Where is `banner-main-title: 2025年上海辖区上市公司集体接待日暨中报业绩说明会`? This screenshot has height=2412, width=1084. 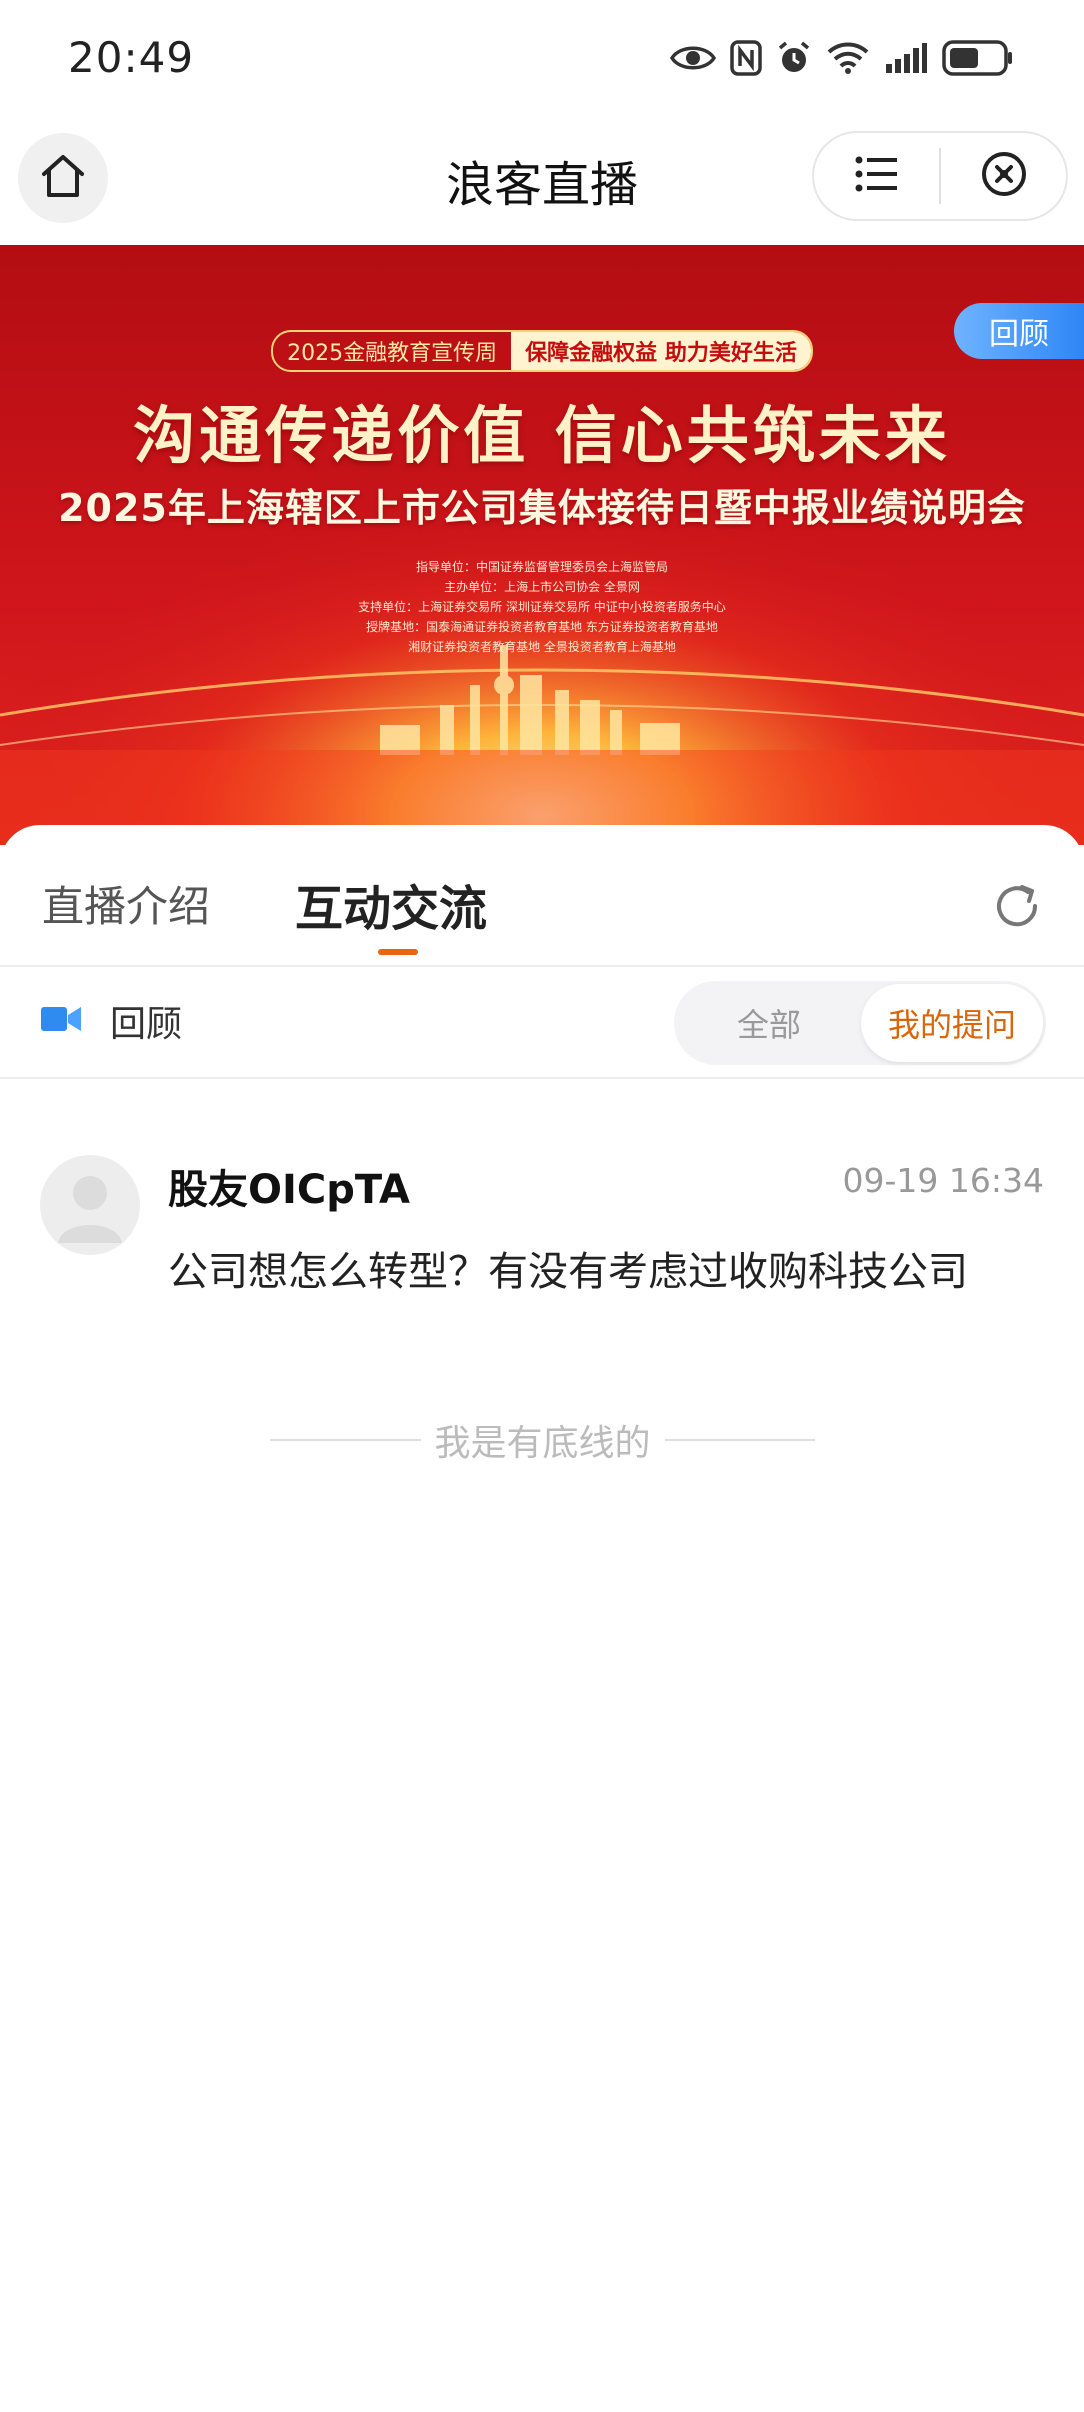
banner-main-title: 2025年上海辖区上市公司集体接待日暨中报业绩说明会 is located at coordinates (542, 508).